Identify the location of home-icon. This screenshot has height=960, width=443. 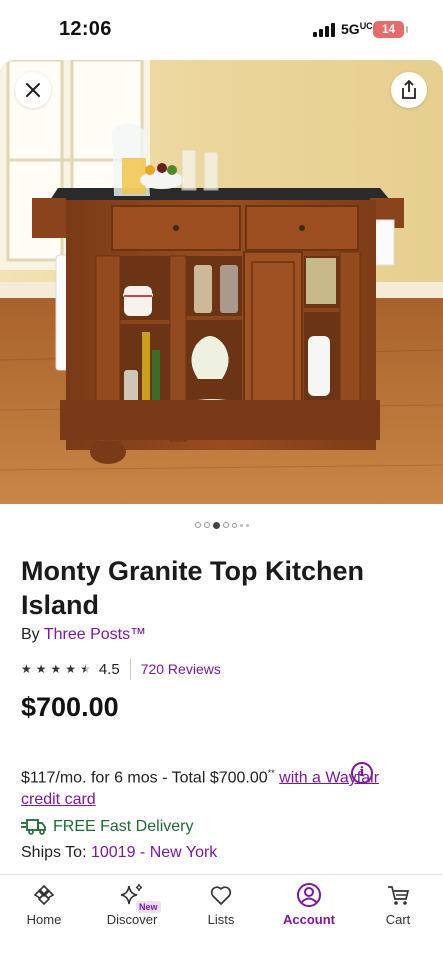
(44, 895).